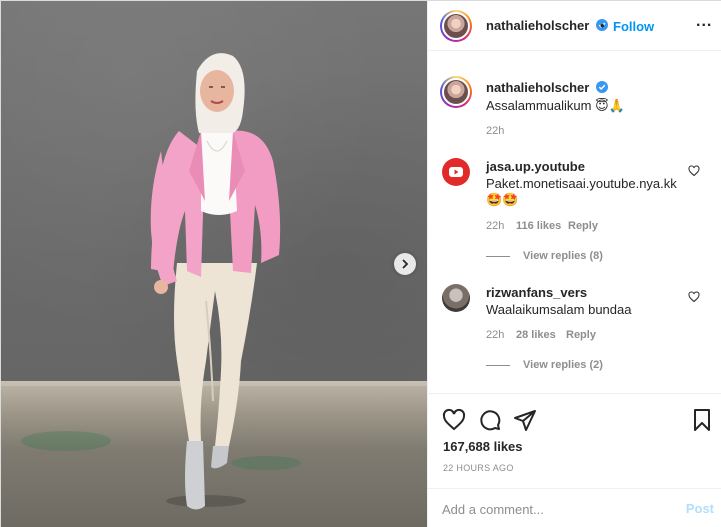 The height and width of the screenshot is (527, 721). Describe the element at coordinates (536, 335) in the screenshot. I see `comment-likes: 28 likes` at that location.